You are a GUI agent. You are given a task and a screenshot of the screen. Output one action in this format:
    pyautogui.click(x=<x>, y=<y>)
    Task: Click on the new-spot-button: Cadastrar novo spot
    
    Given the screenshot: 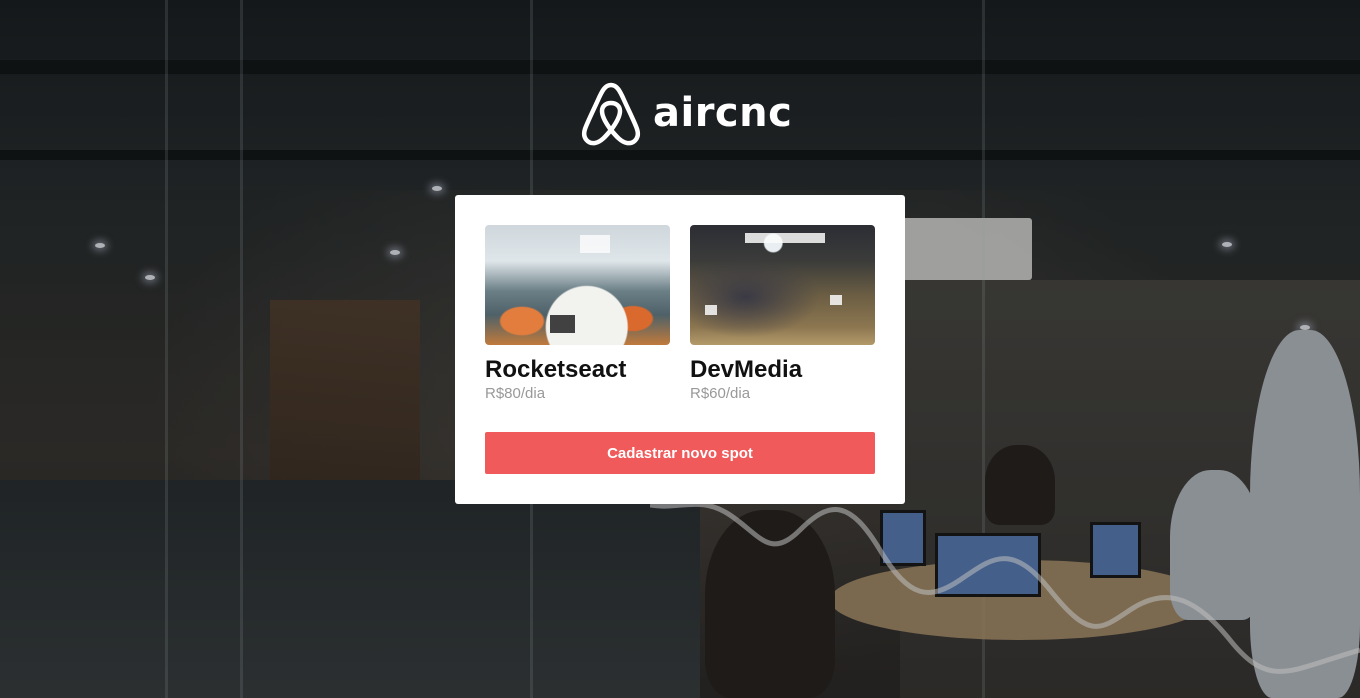 What is the action you would take?
    pyautogui.click(x=680, y=453)
    